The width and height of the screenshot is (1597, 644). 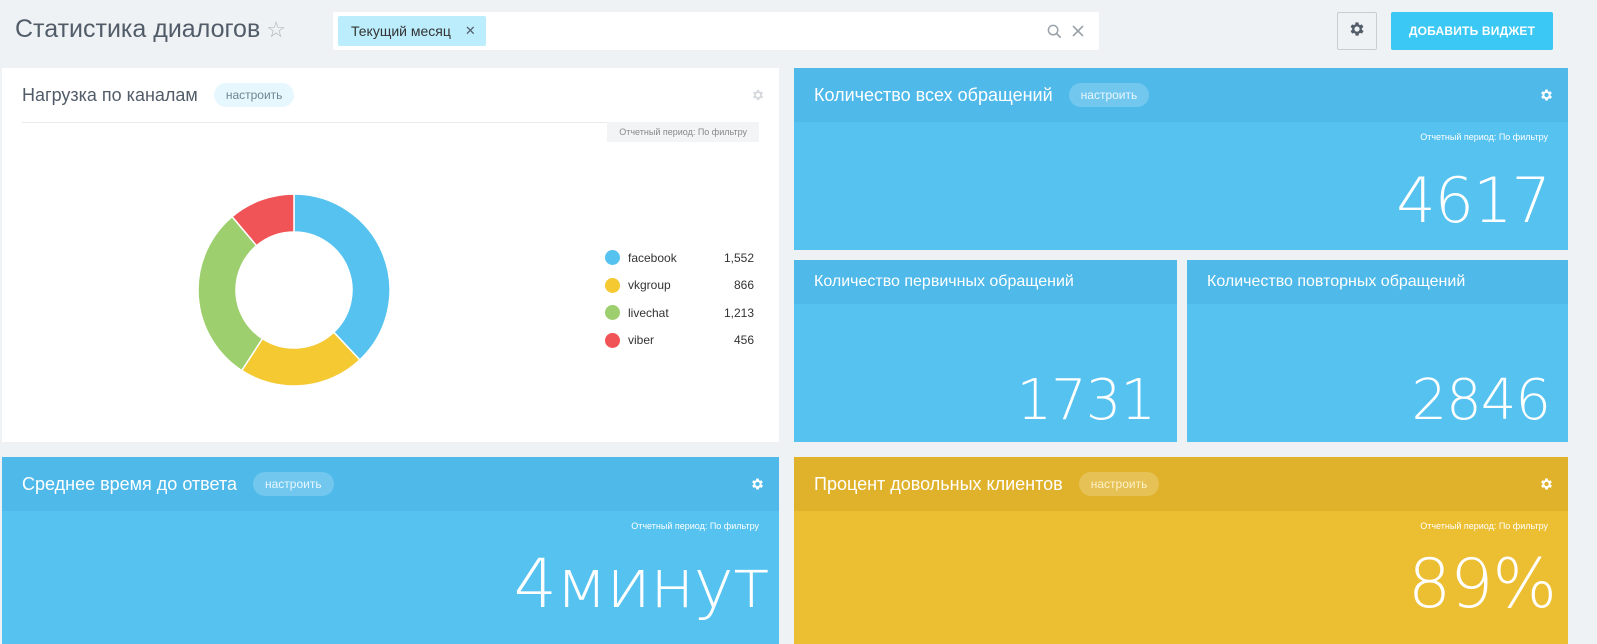 What do you see at coordinates (401, 31) in the screenshot?
I see `filter-tag-label: Текущий месяц` at bounding box center [401, 31].